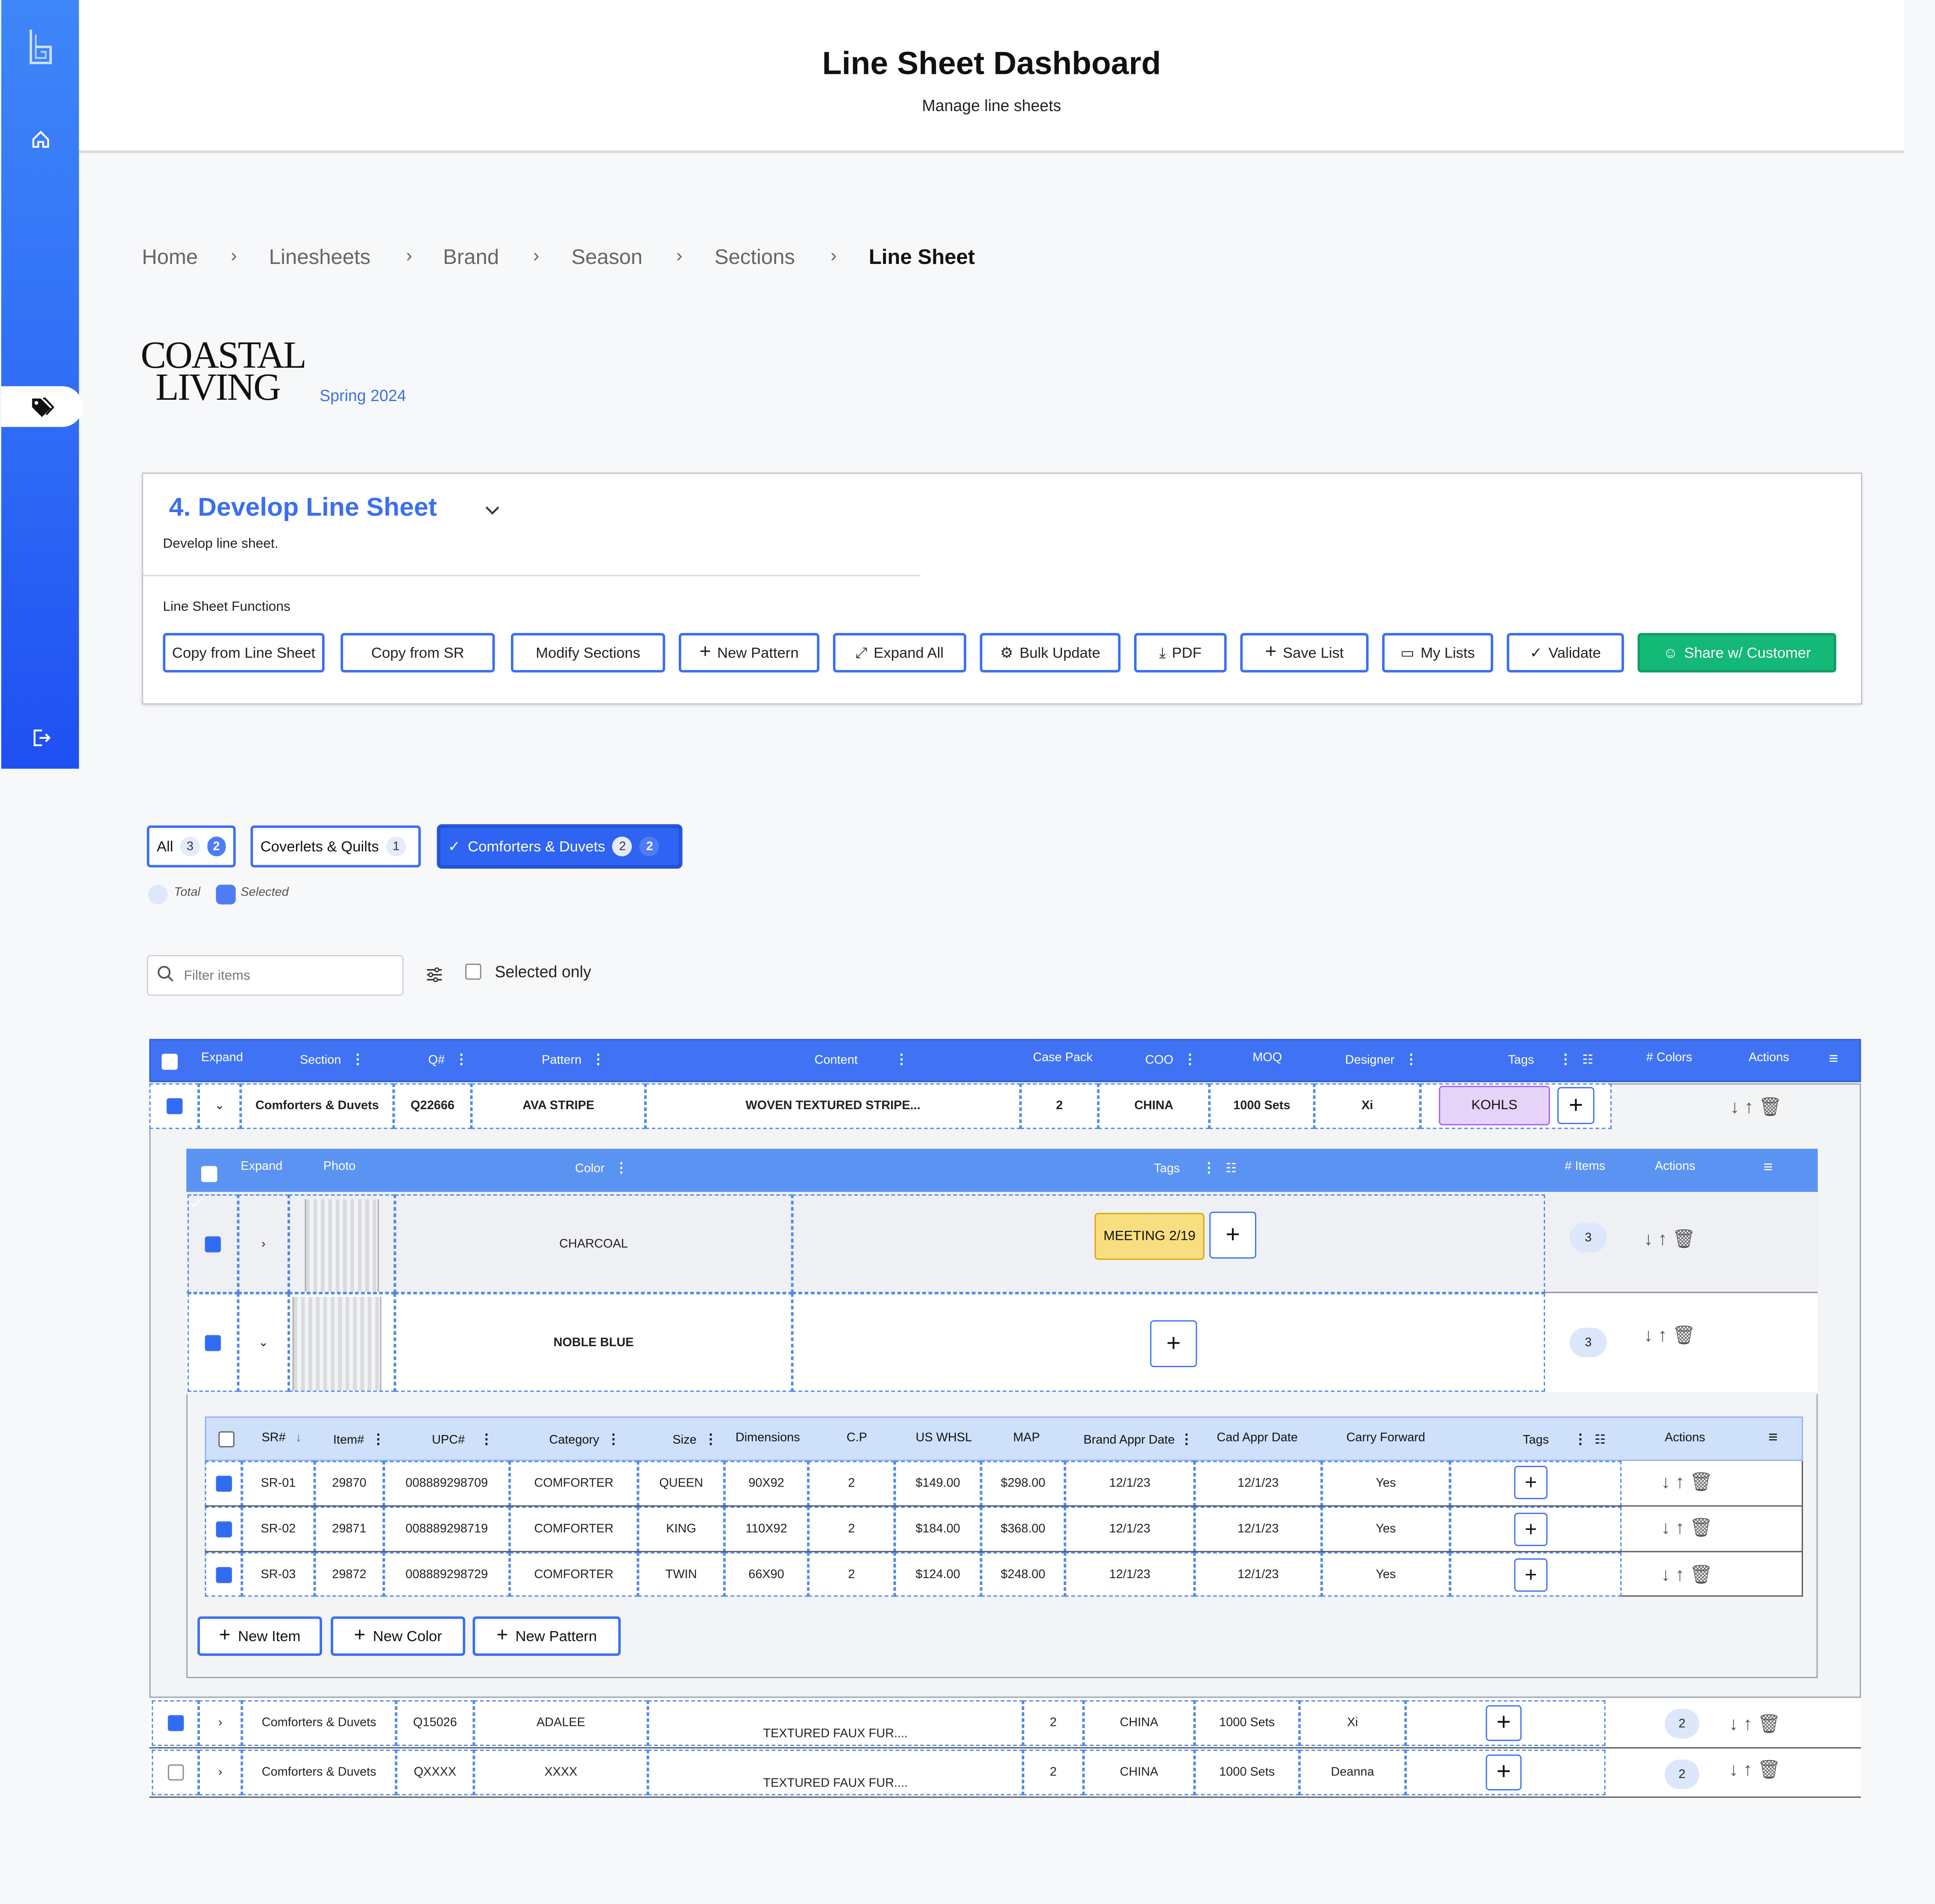 This screenshot has height=1904, width=1935. Describe the element at coordinates (281, 1438) in the screenshot. I see `col-sr: SR# ↓` at that location.